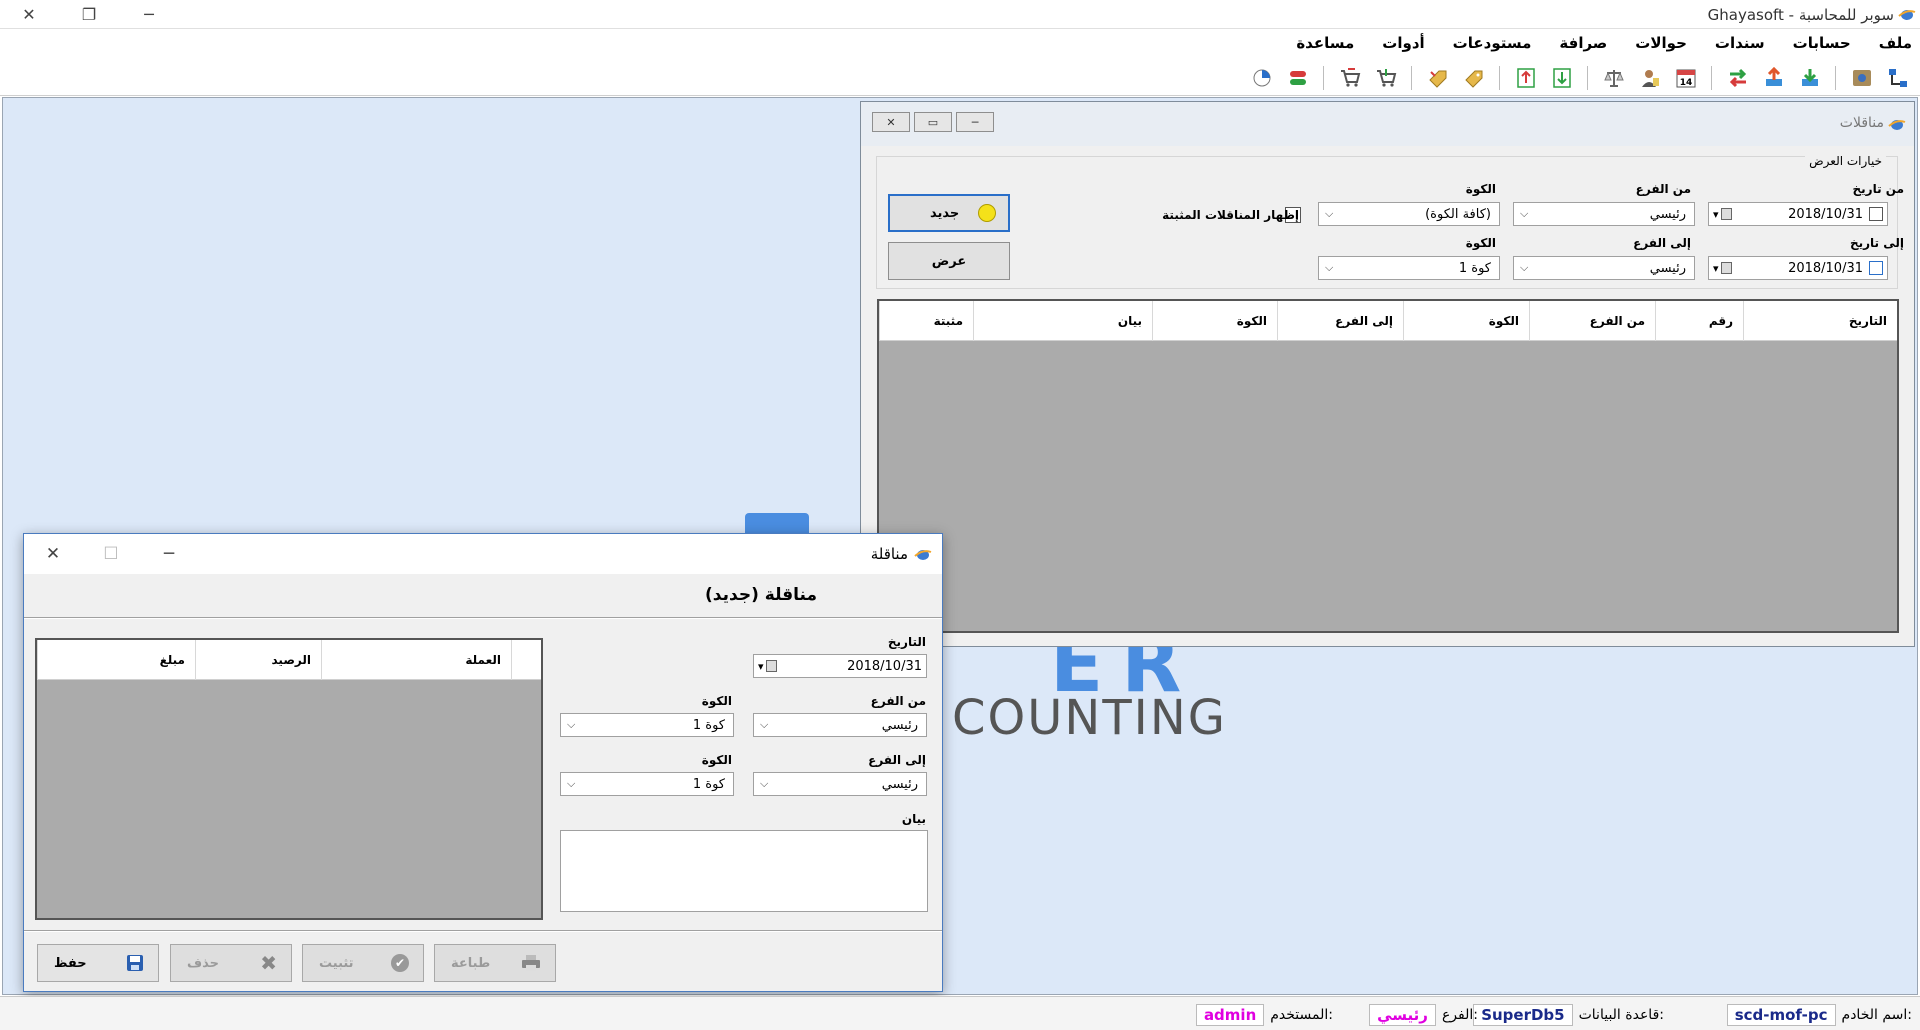 This screenshot has height=1030, width=1920. I want to click on toolbar: 14, so click(960, 77).